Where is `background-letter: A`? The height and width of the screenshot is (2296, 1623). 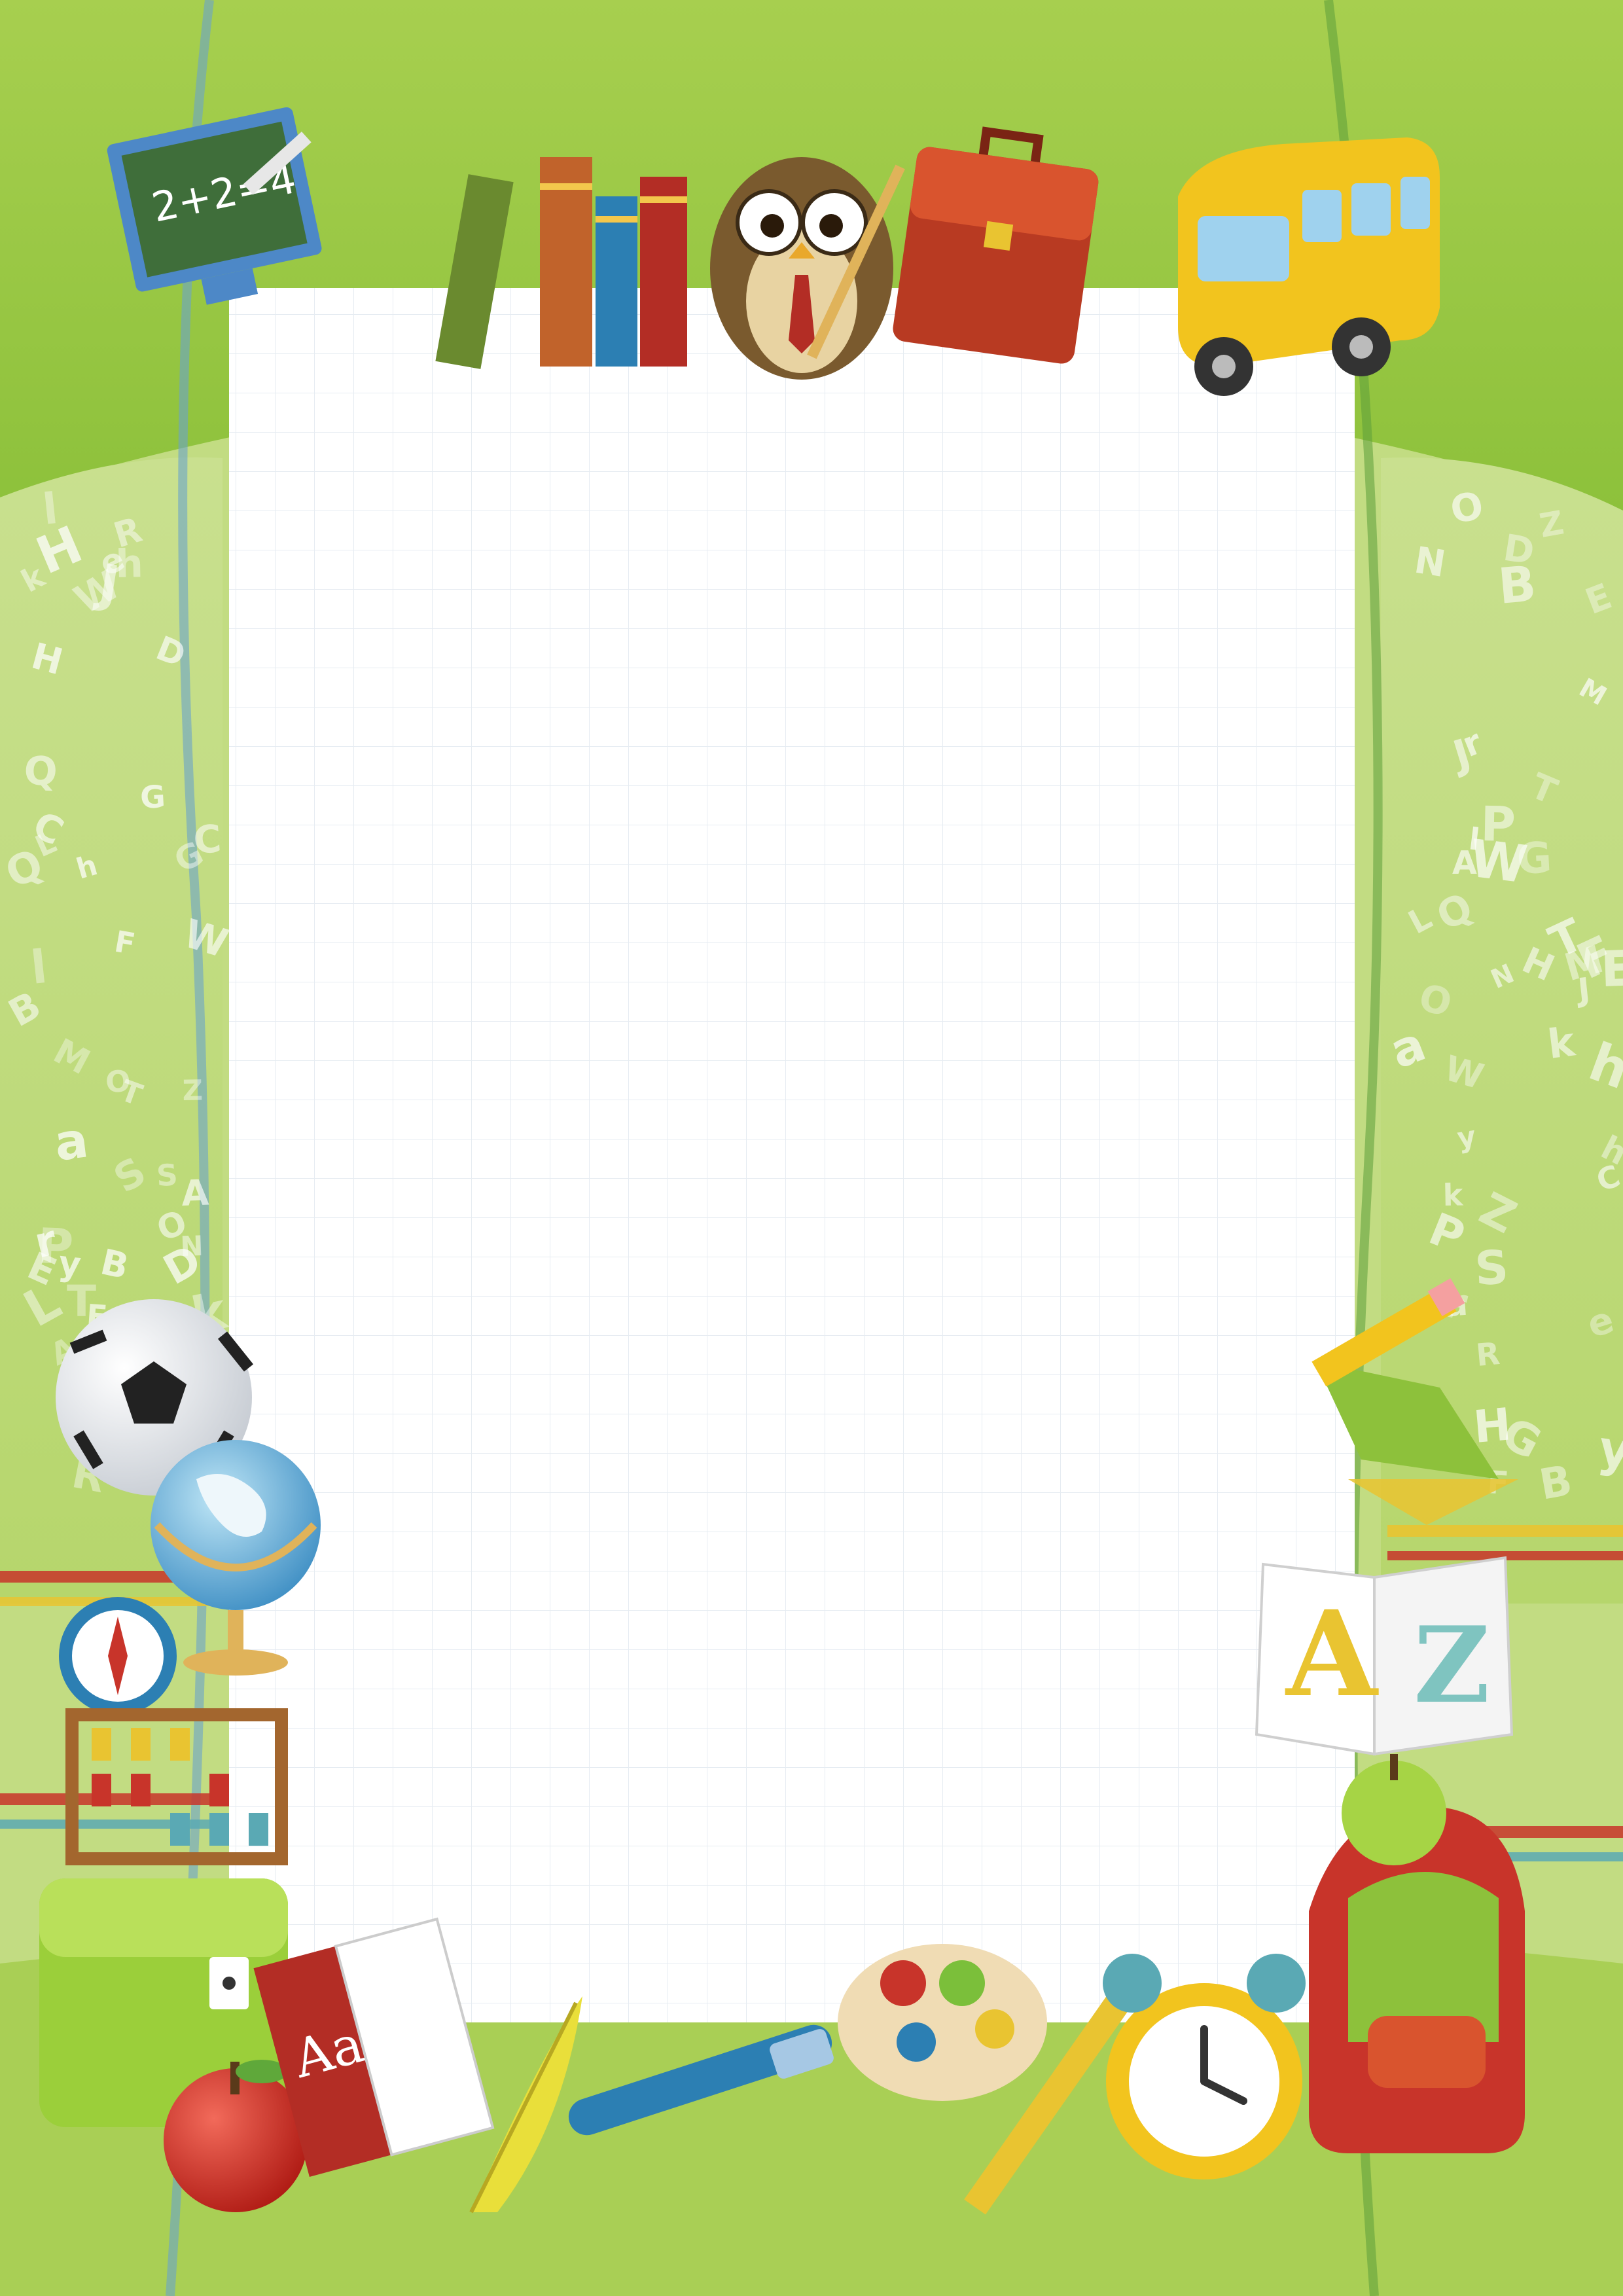 background-letter: A is located at coordinates (195, 1193).